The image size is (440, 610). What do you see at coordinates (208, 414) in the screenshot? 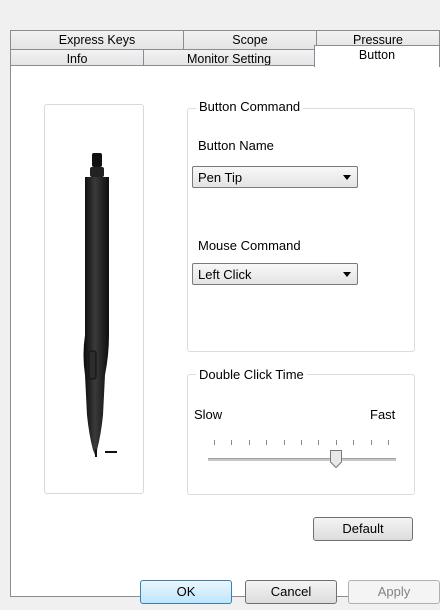
I see `slow-label: Slow` at bounding box center [208, 414].